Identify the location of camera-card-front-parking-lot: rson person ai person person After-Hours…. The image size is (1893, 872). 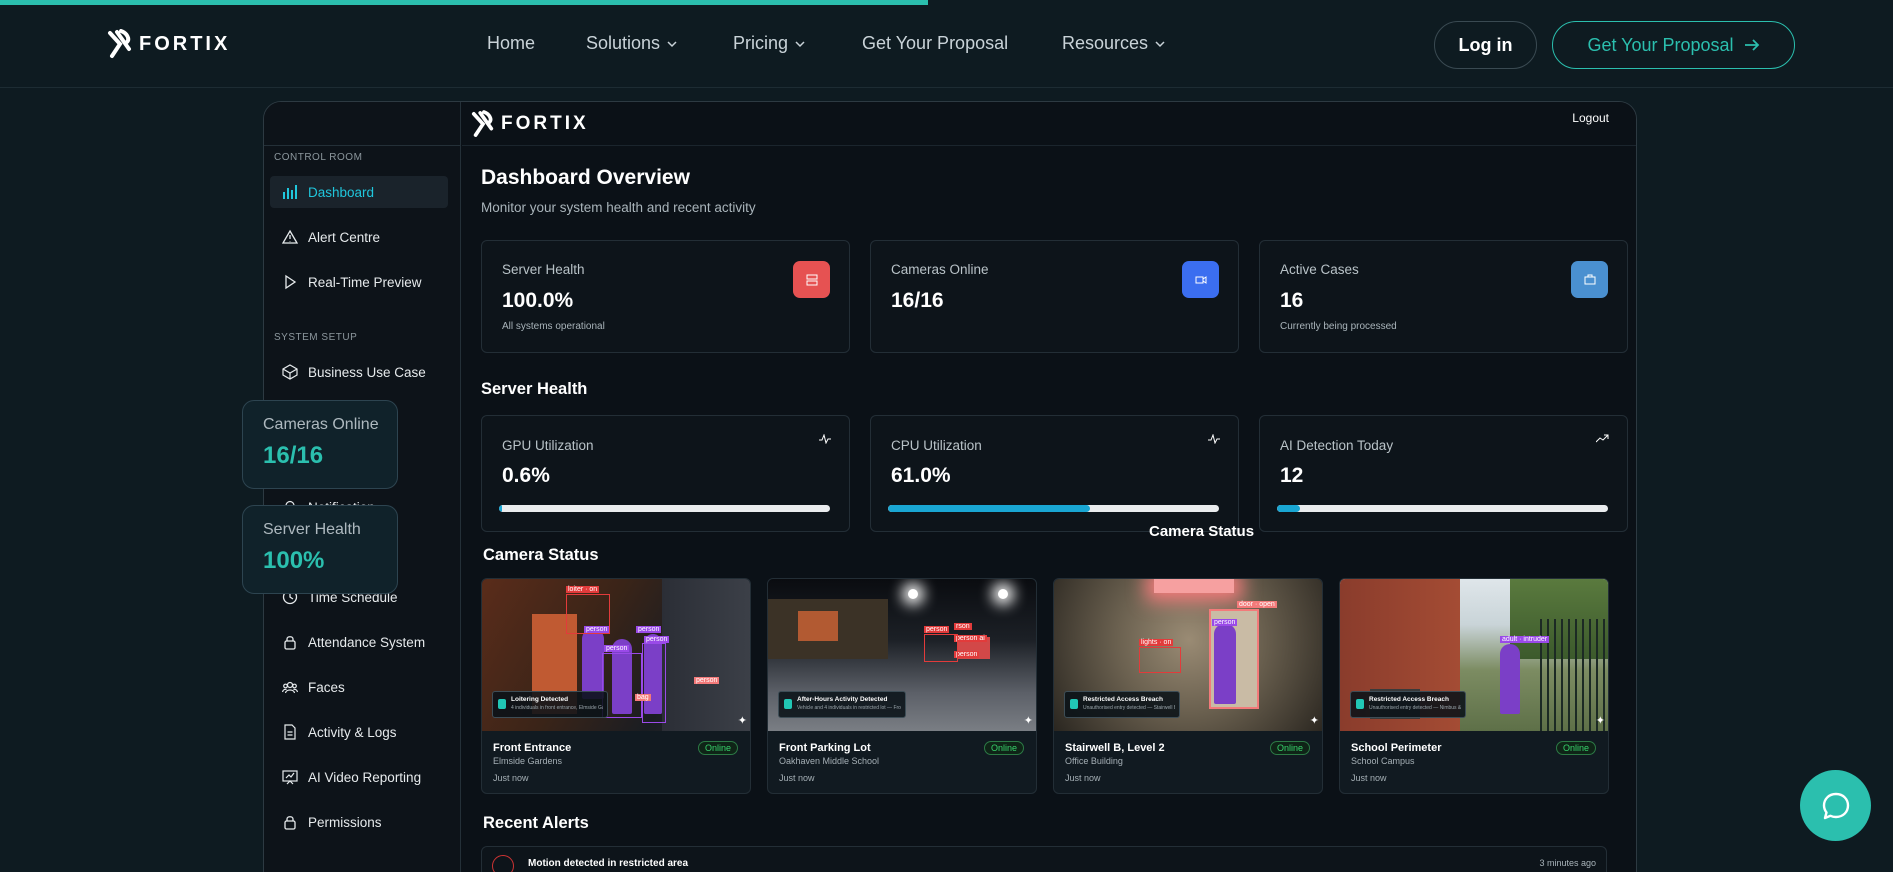
(902, 686).